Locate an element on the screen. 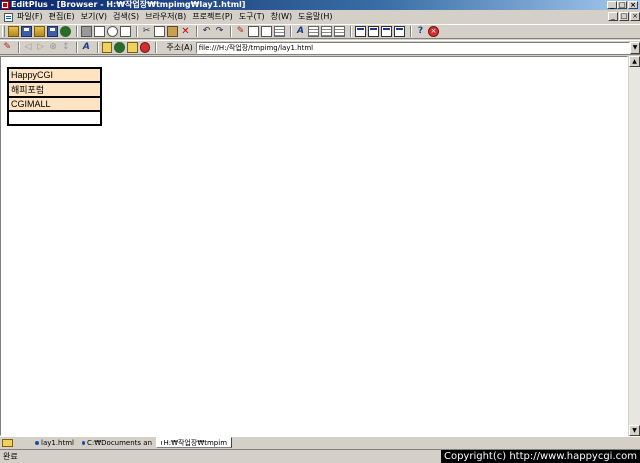  link-table: HappyCGI 해피포럼 CGIMALL is located at coordinates (54, 96).